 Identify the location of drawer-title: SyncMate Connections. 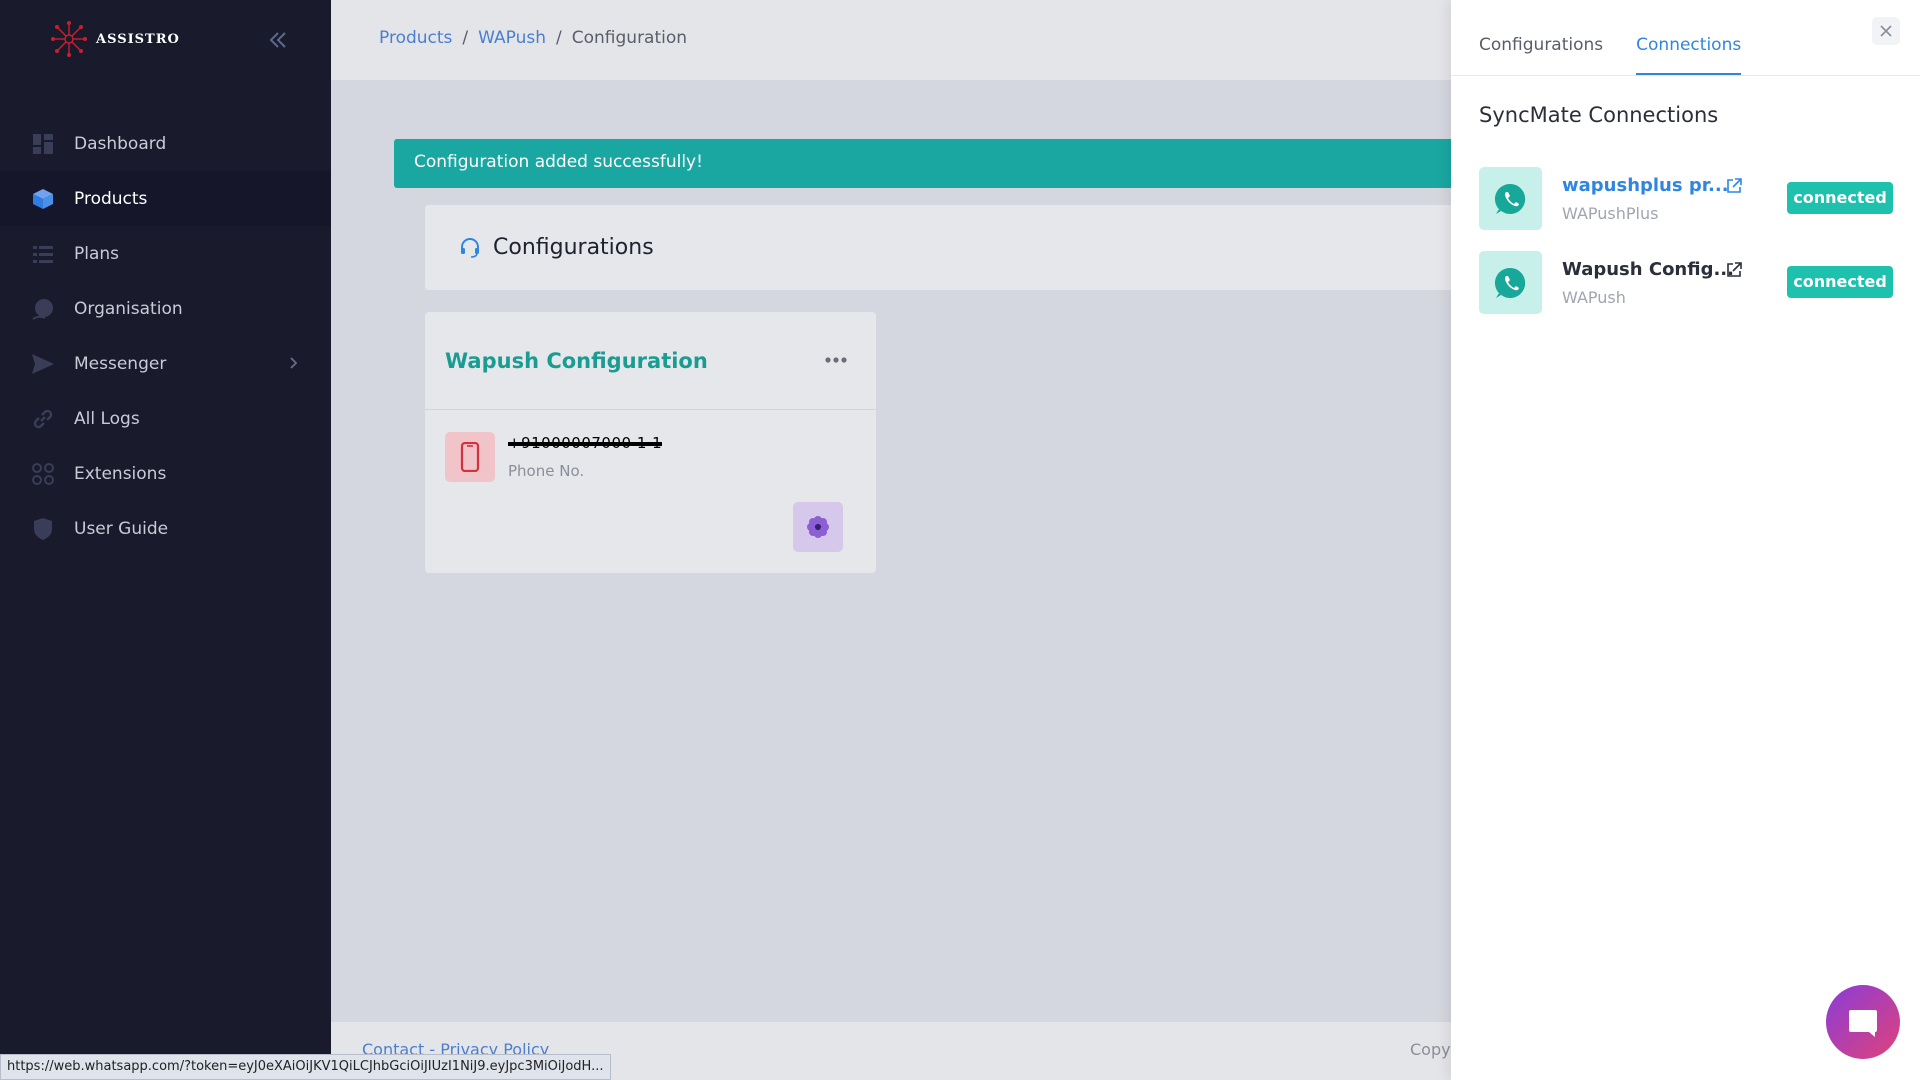
(1599, 115).